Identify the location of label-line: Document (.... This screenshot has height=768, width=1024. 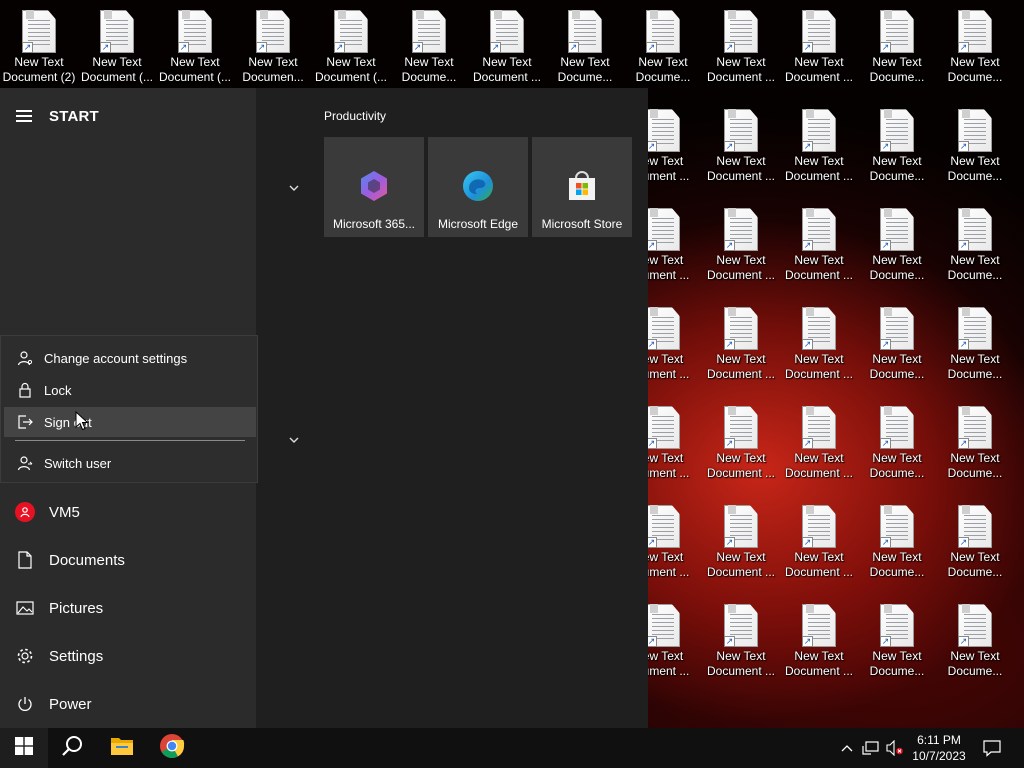
(195, 77).